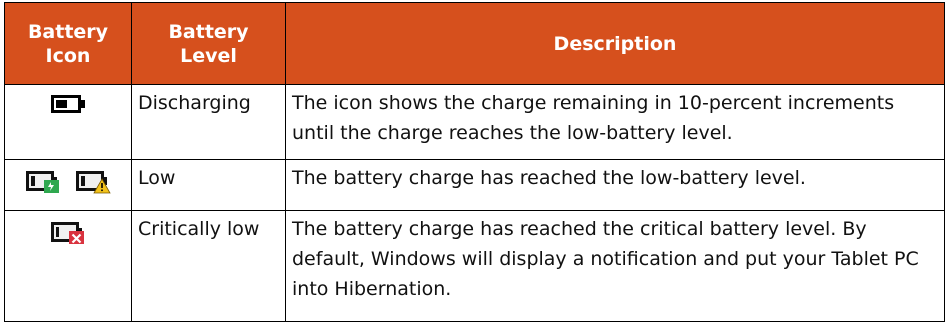  Describe the element at coordinates (68, 232) in the screenshot. I see `battery-critical-icon` at that location.